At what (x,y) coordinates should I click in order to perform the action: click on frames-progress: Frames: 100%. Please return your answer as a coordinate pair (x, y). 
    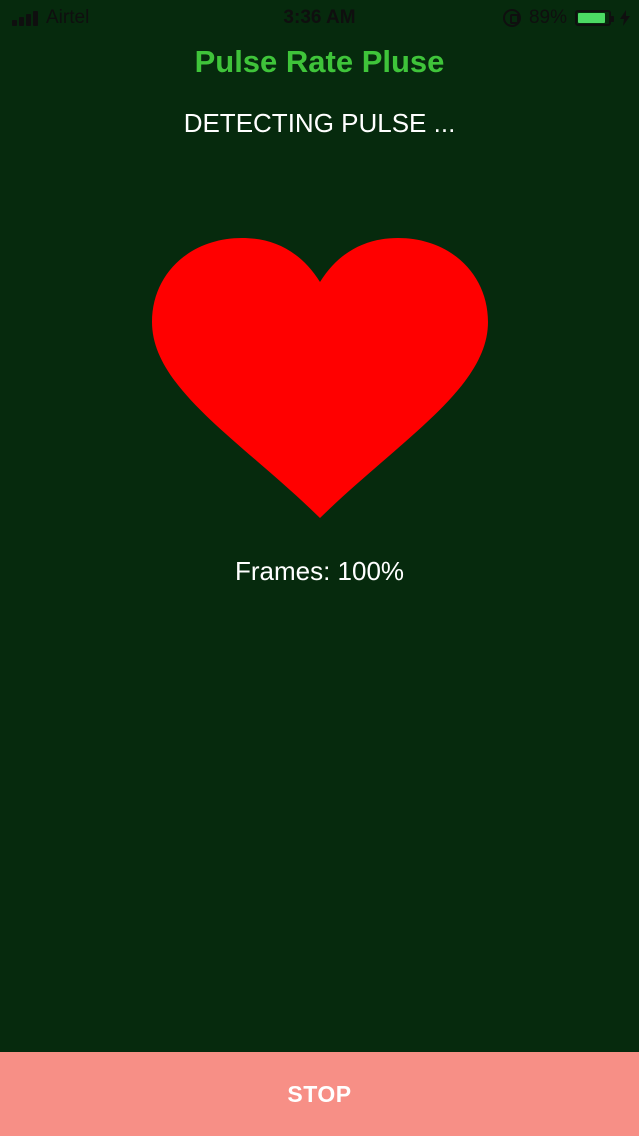
    Looking at the image, I should click on (319, 571).